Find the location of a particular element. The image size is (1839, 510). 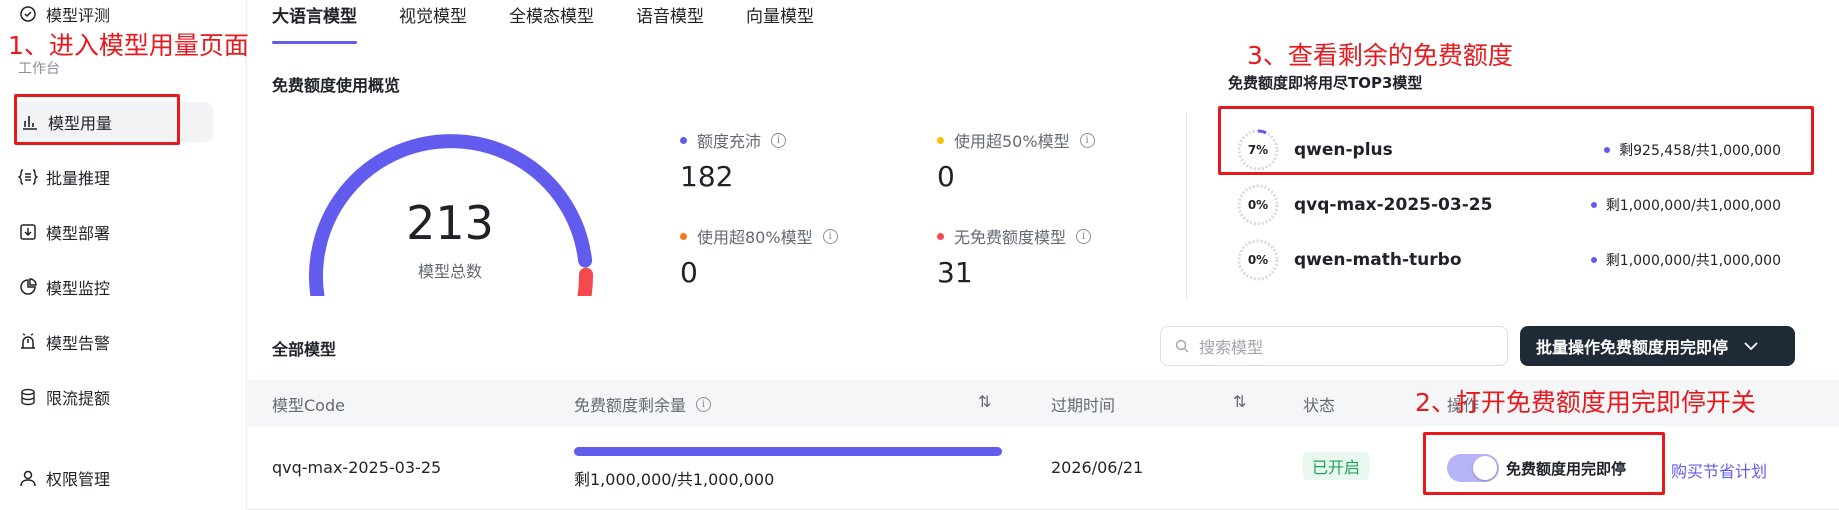

status-badge: 已开启 is located at coordinates (1336, 466).